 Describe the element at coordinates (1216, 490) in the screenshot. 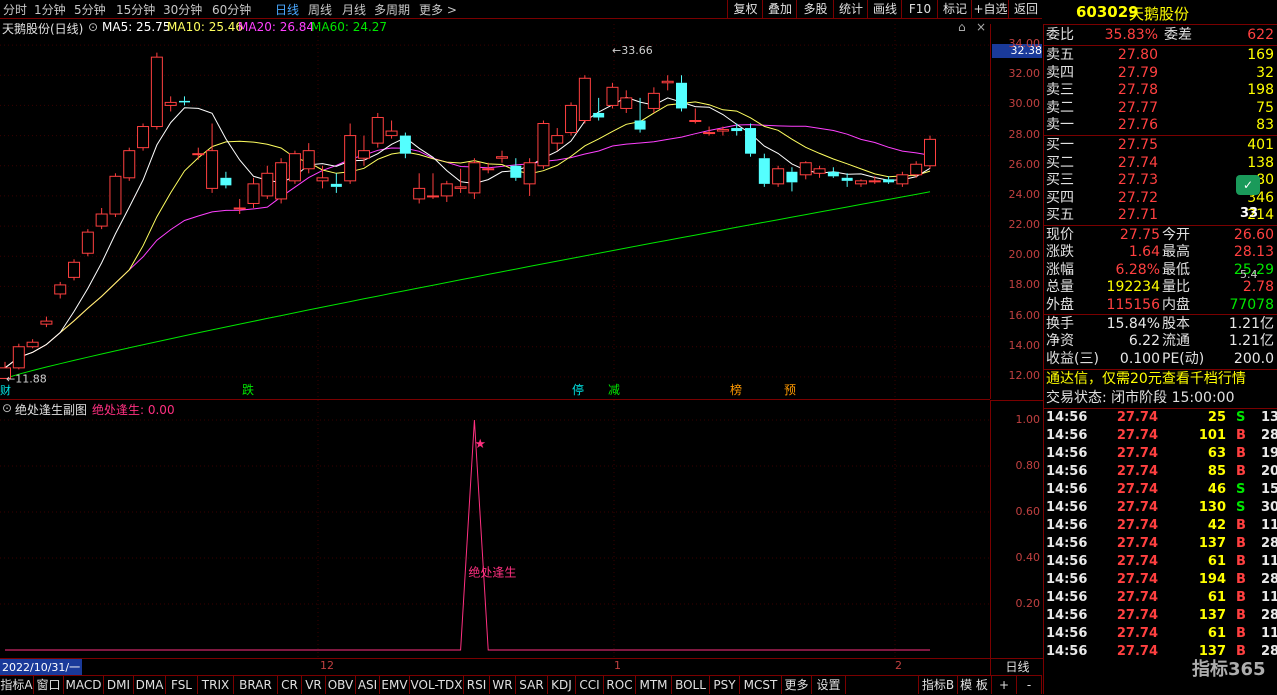

I see `tick-volume: 46` at that location.